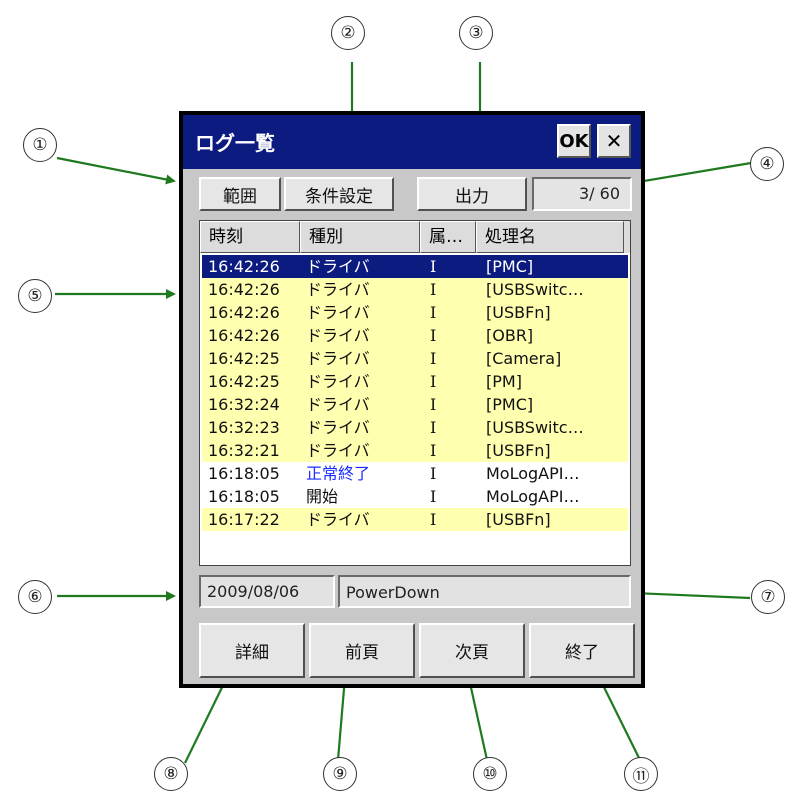  I want to click on page-counter: 3/ 60, so click(582, 194).